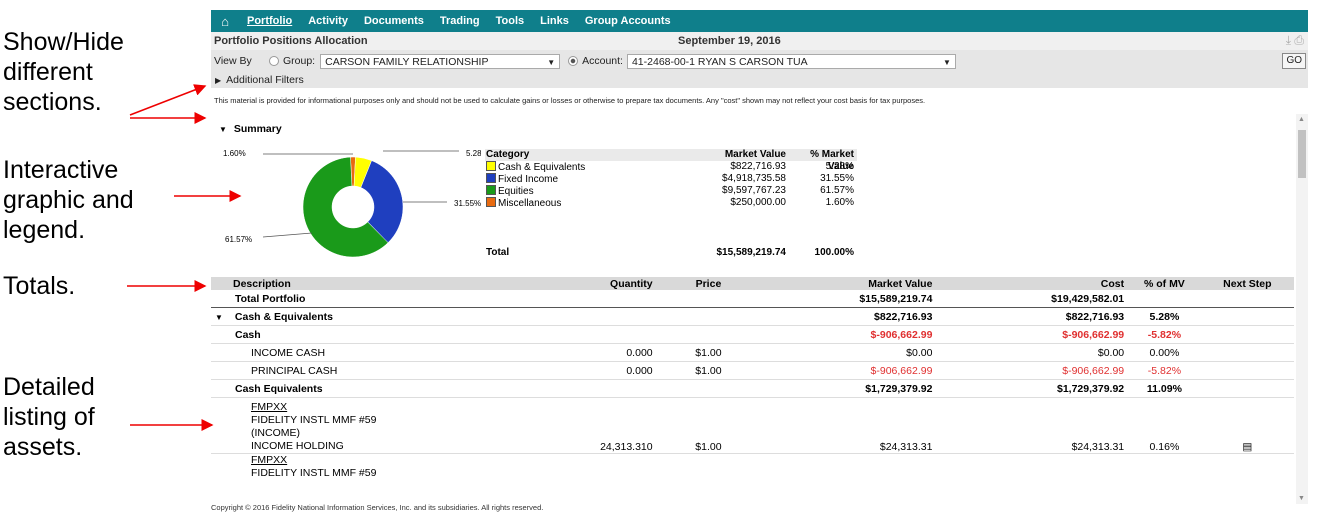 This screenshot has width=1321, height=514. Describe the element at coordinates (1247, 283) in the screenshot. I see `col-next-step: Next Step` at that location.